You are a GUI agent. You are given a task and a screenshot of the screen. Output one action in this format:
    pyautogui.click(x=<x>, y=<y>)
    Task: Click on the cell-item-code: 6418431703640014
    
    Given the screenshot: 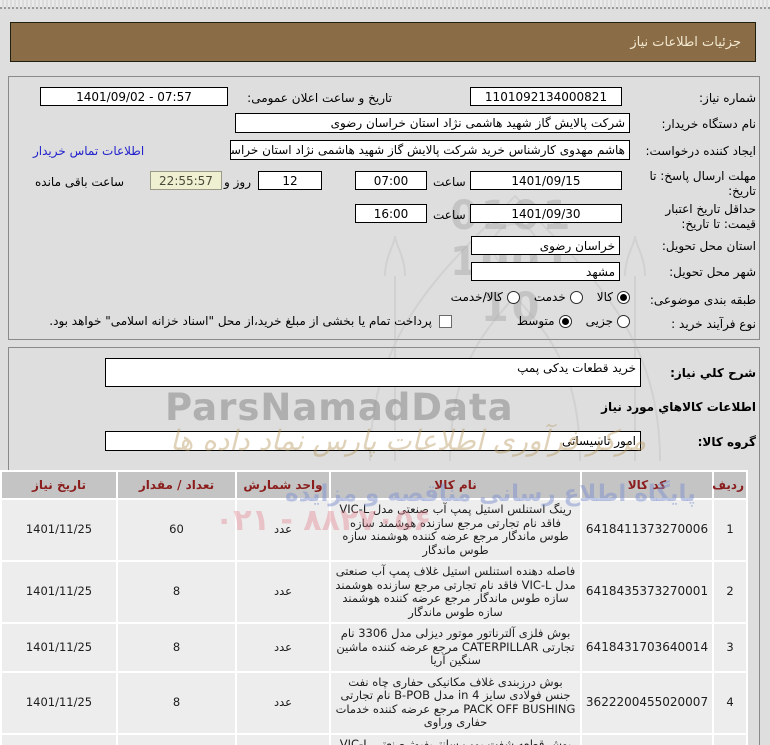 What is the action you would take?
    pyautogui.click(x=647, y=647)
    